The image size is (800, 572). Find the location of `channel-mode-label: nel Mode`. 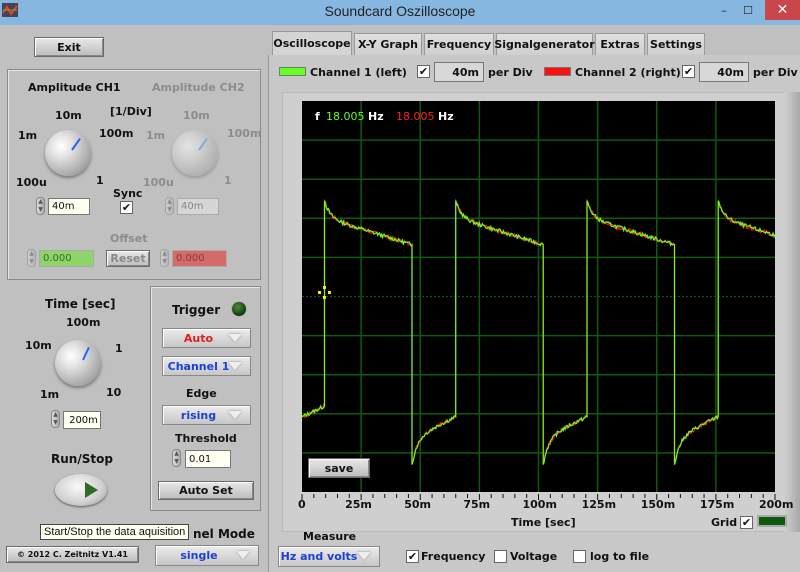

channel-mode-label: nel Mode is located at coordinates (224, 534).